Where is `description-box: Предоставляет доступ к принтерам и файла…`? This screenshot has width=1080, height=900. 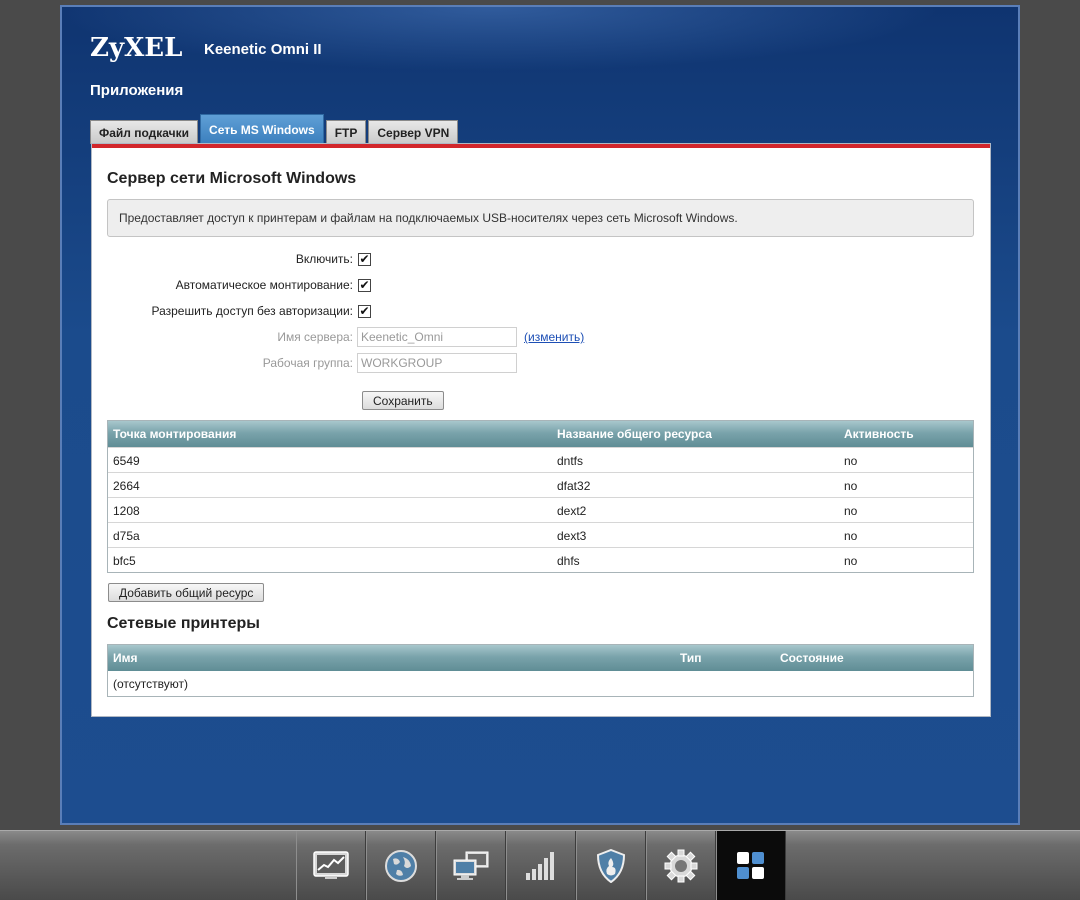
description-box: Предоставляет доступ к принтерам и файла… is located at coordinates (540, 218).